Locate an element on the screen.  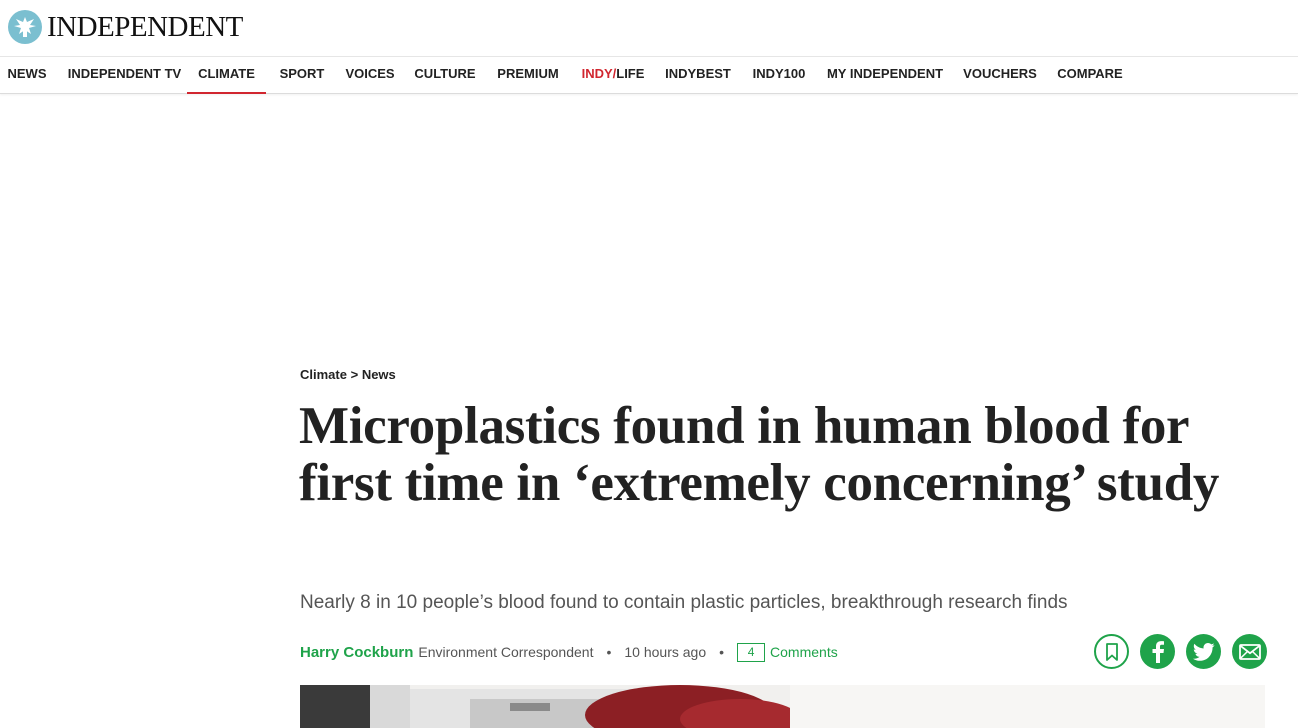
facebook-share-button is located at coordinates (1157, 651).